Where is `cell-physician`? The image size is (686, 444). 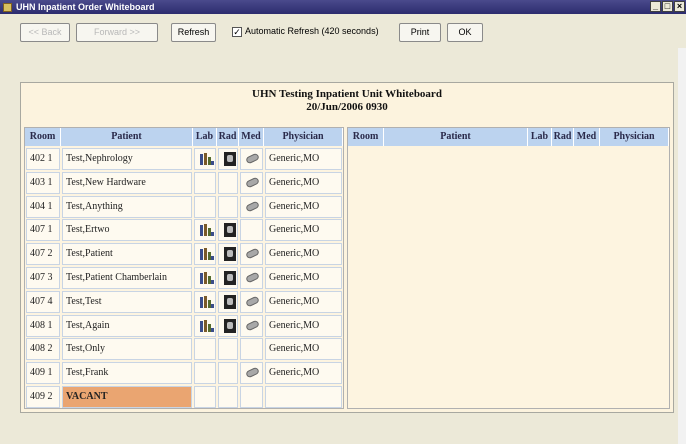 cell-physician is located at coordinates (303, 397).